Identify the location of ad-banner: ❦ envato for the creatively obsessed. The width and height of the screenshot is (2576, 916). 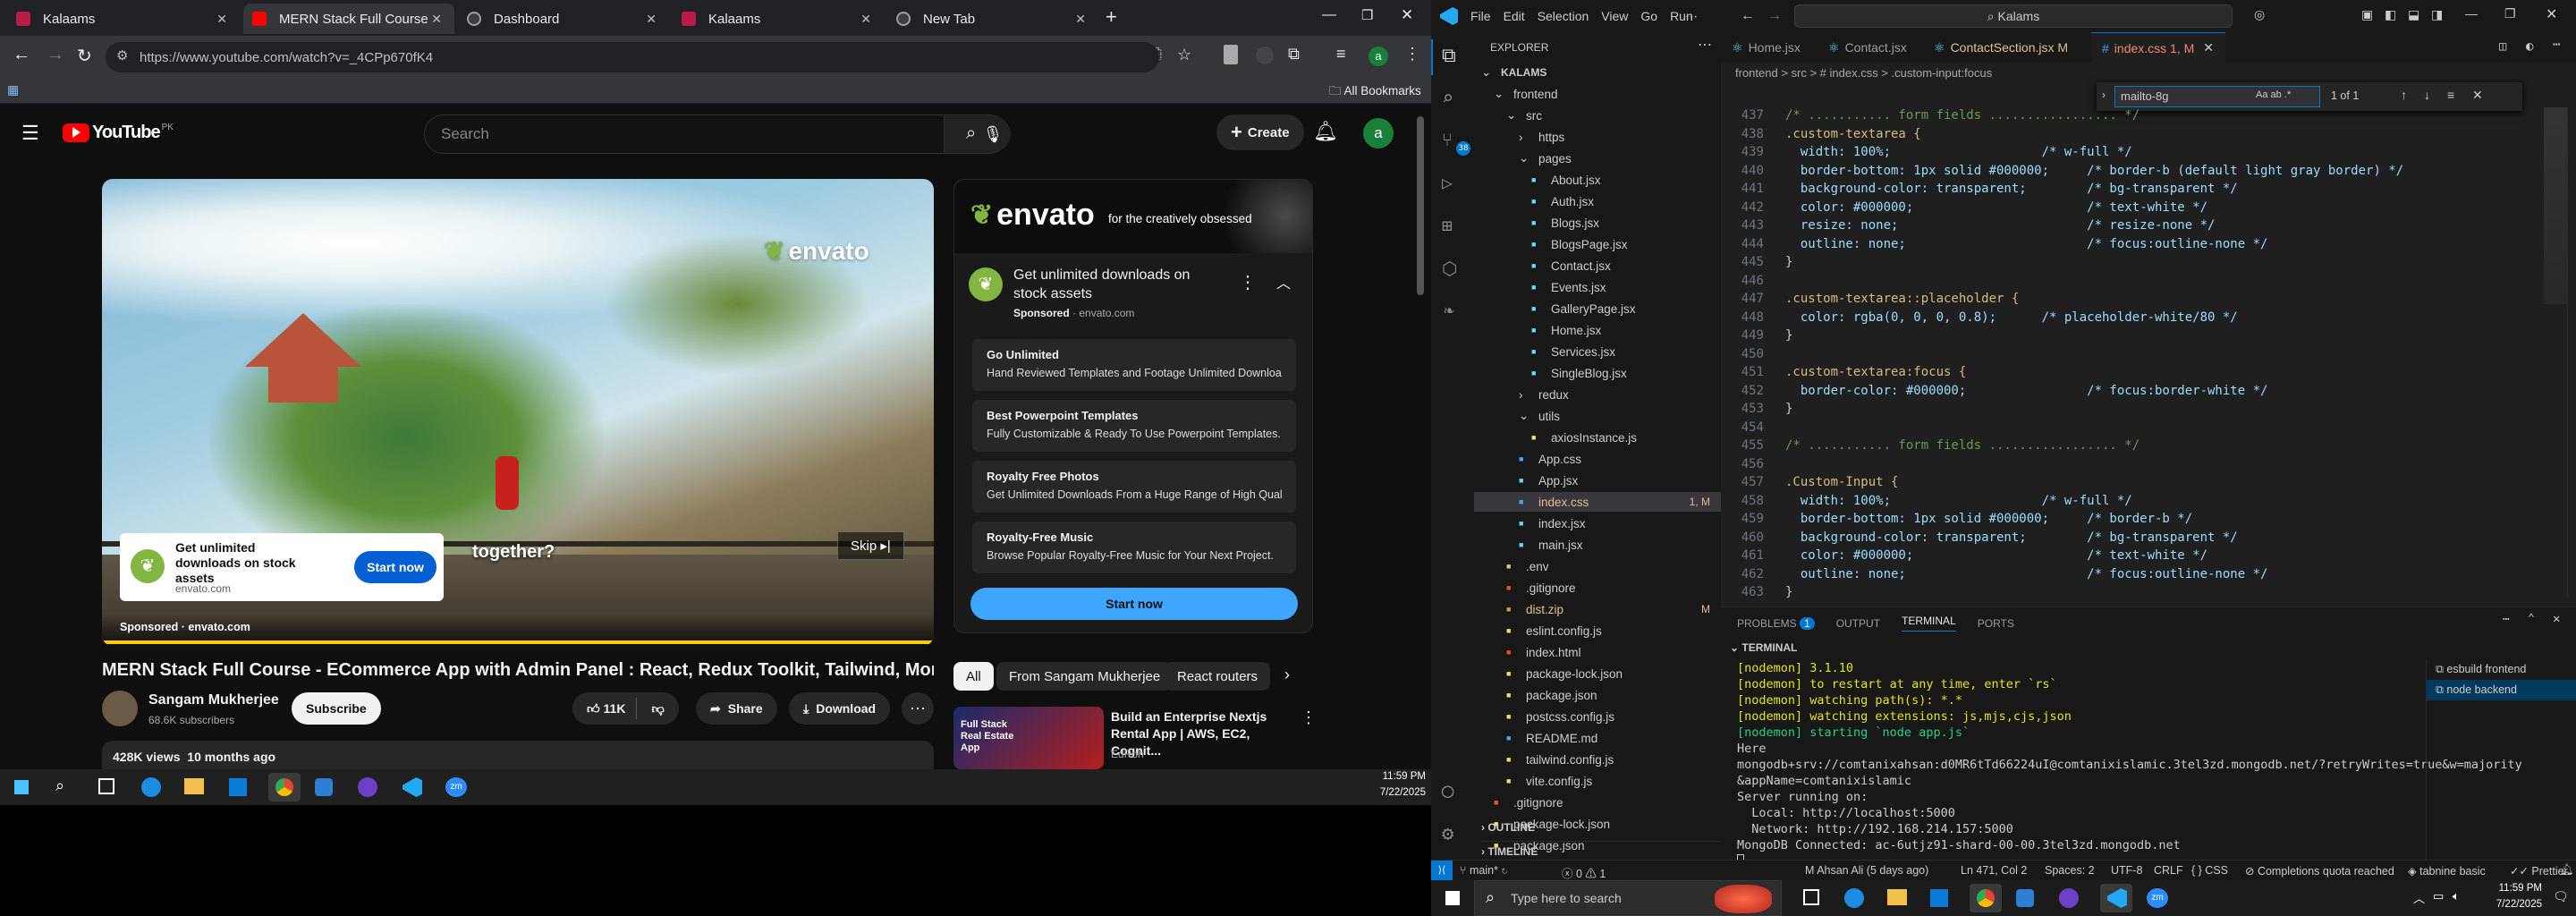
(1133, 216).